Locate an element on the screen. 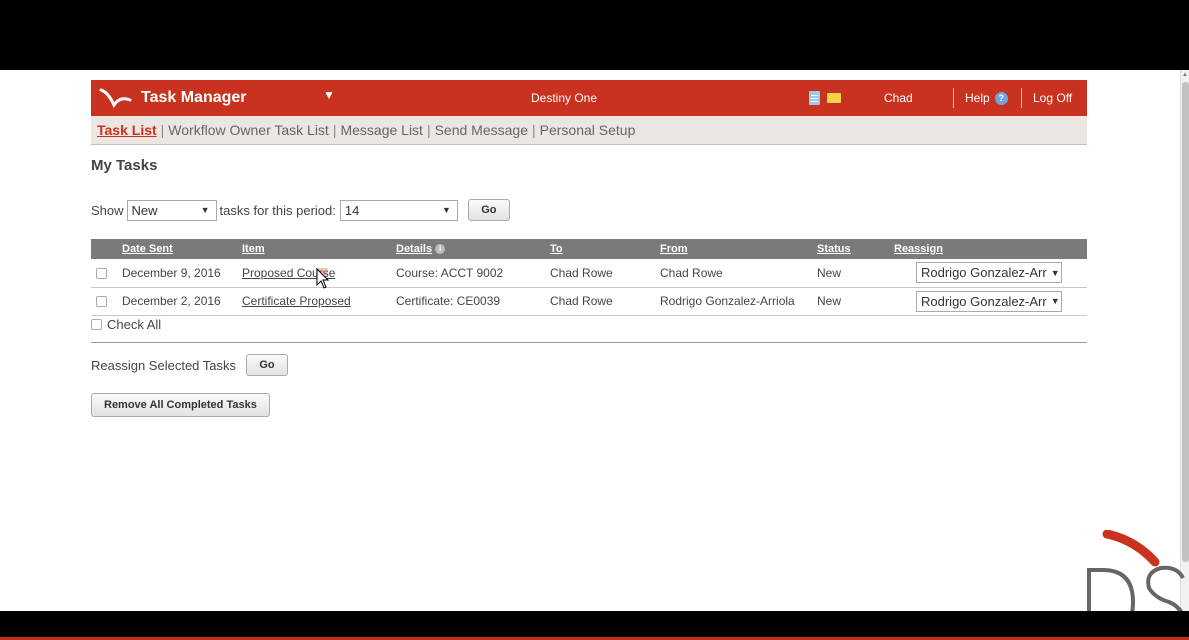 Image resolution: width=1189 pixels, height=640 pixels. subnav-personal-setup: Personal Setup is located at coordinates (588, 130).